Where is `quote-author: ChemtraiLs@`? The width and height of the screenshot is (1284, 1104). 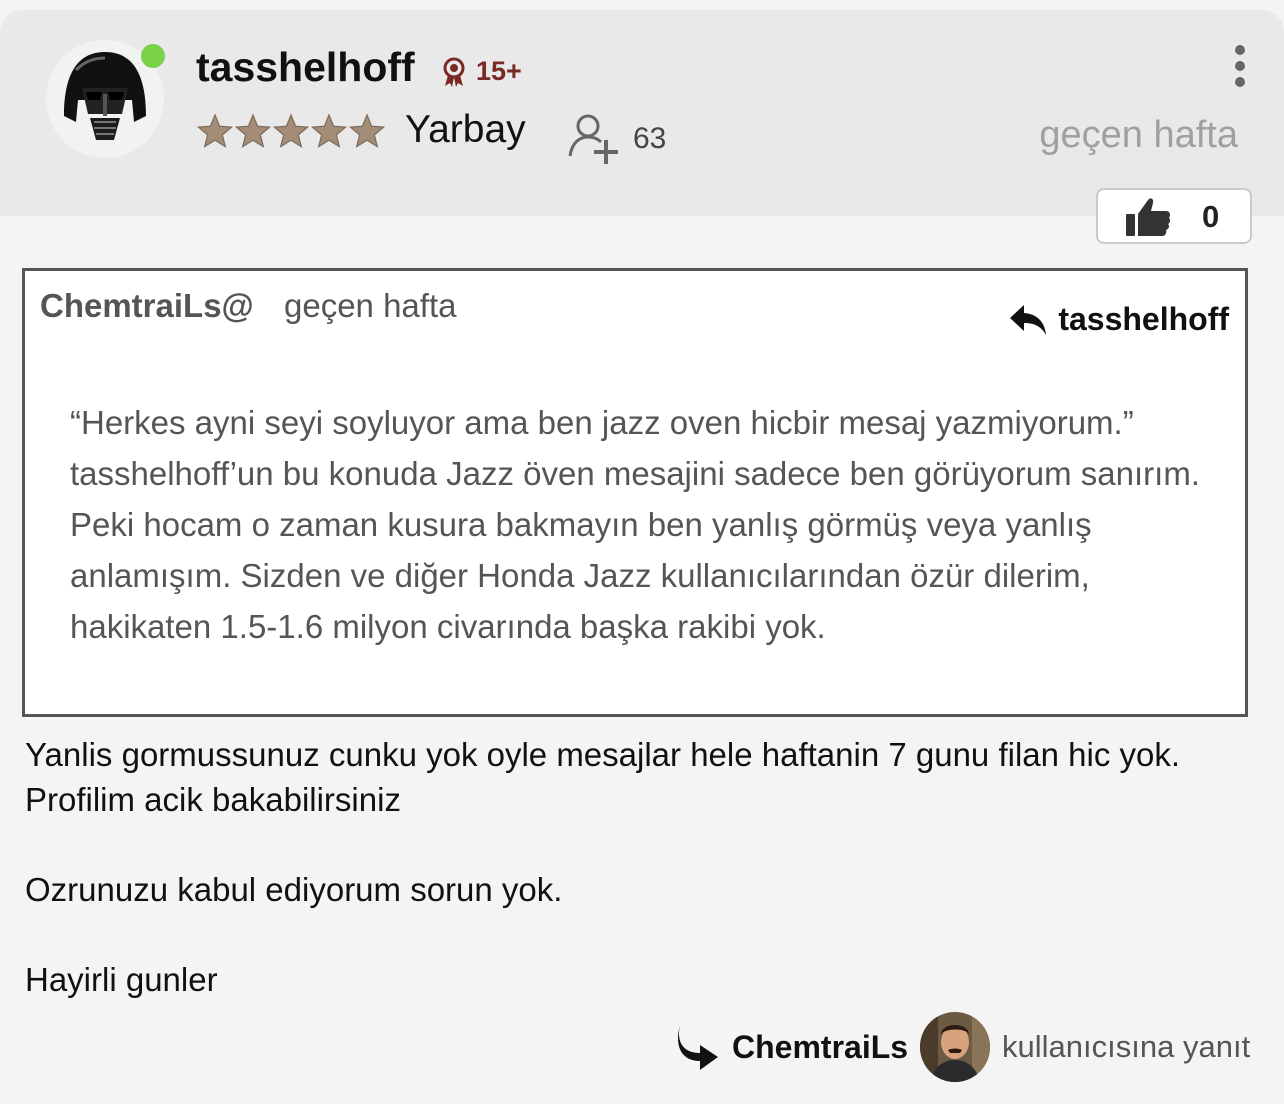
quote-author: ChemtraiLs@ is located at coordinates (147, 306).